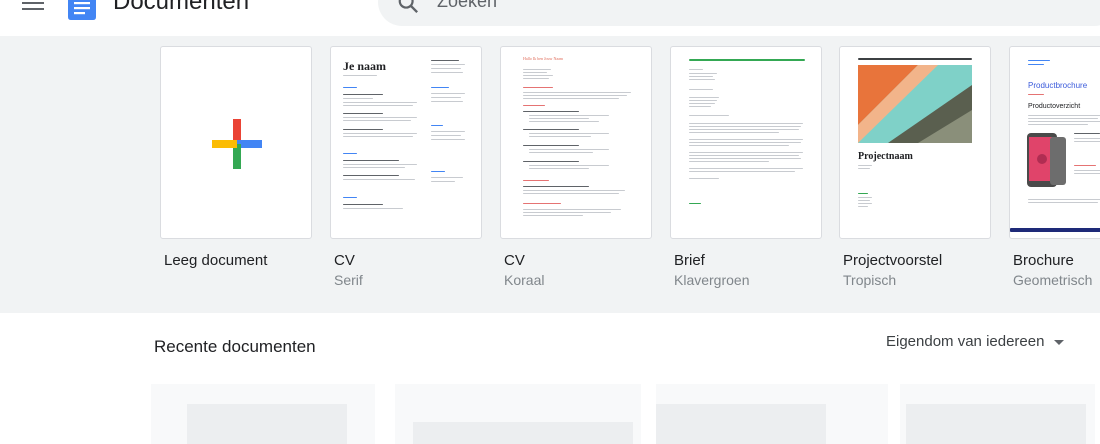 The image size is (1100, 444). I want to click on search-input, so click(687, 7).